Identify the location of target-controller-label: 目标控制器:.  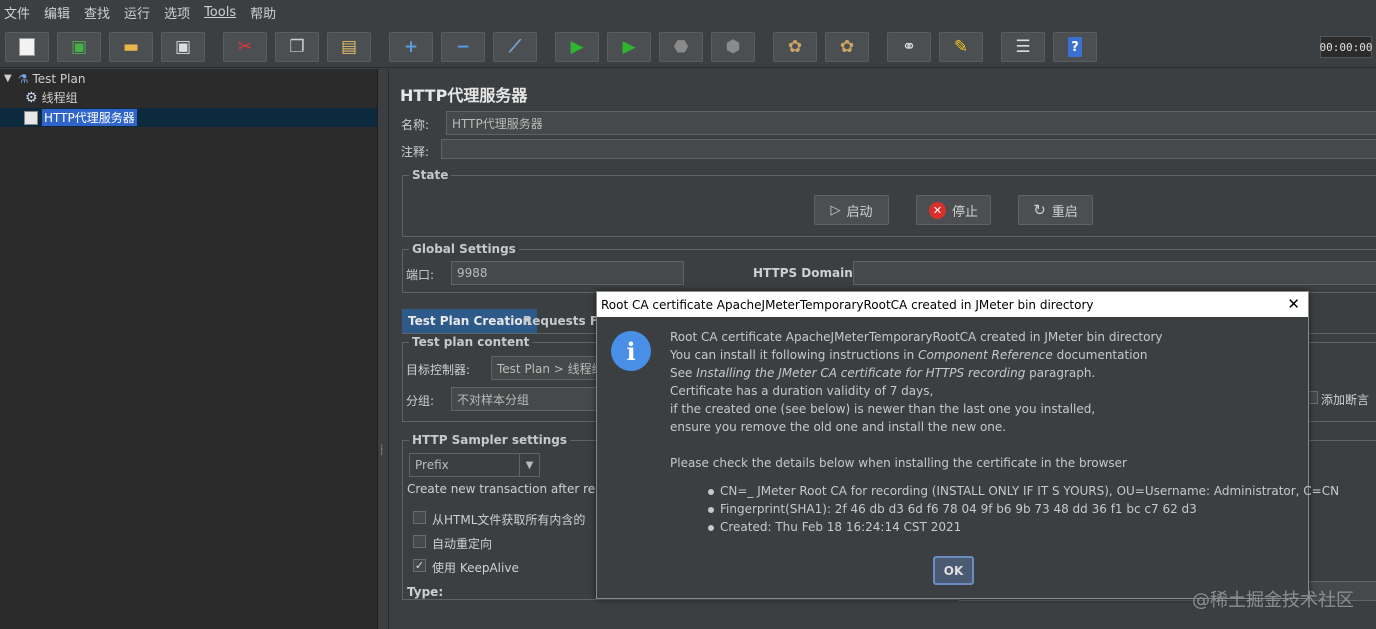
(438, 370).